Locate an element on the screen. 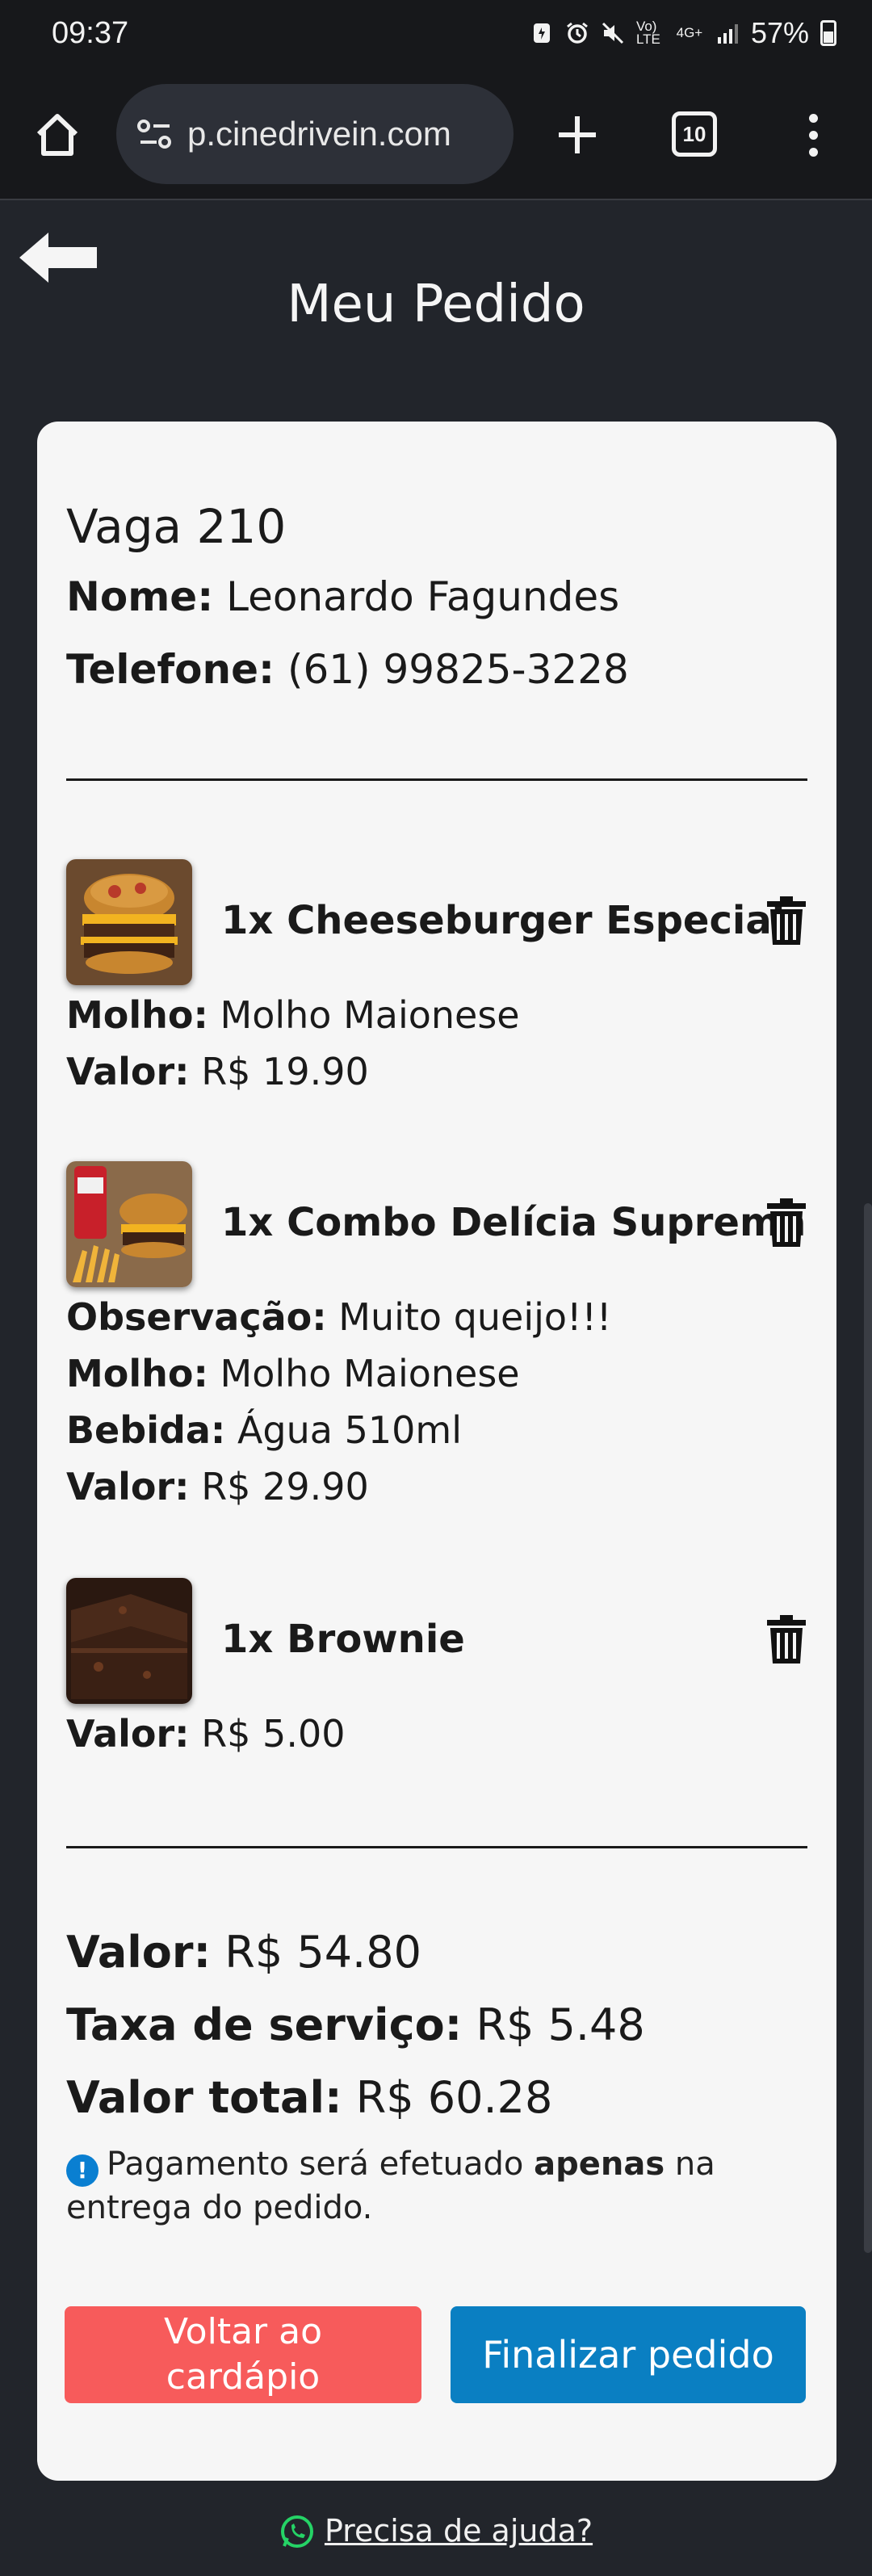 This screenshot has width=872, height=2576. info-icon: ! is located at coordinates (82, 2170).